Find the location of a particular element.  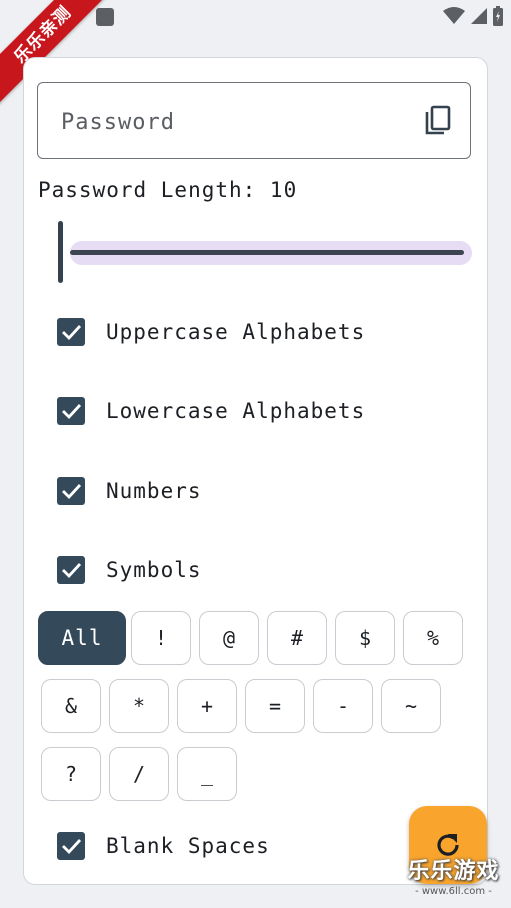

slider-thumb is located at coordinates (60, 252).